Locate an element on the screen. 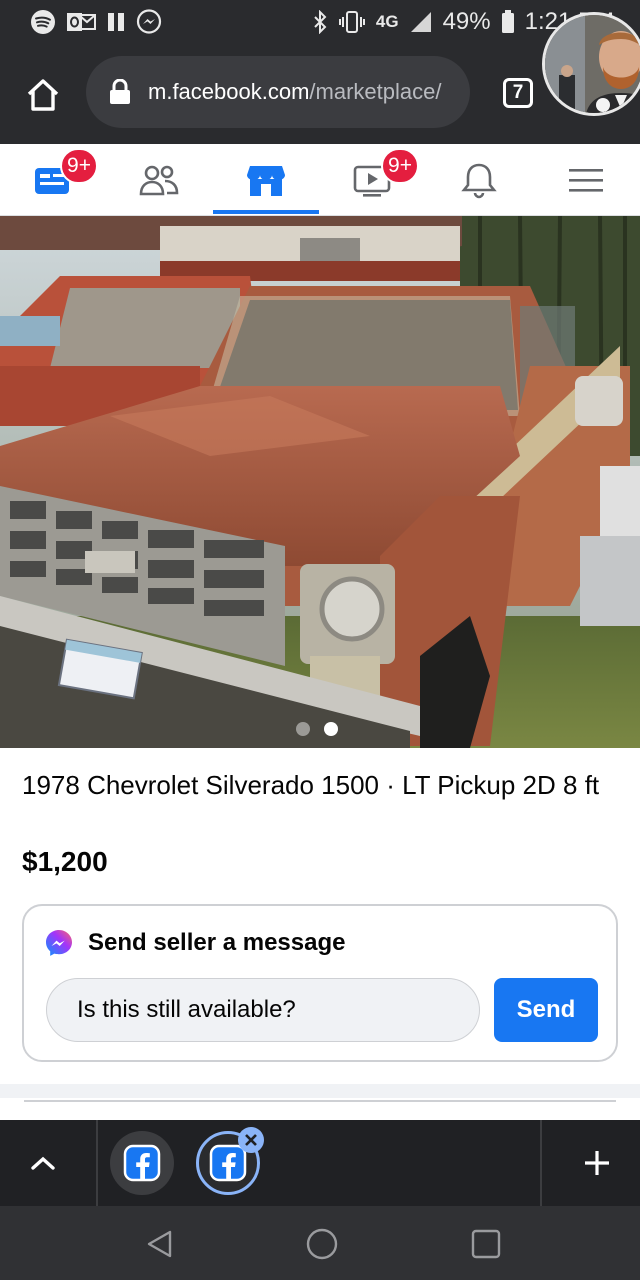  divider is located at coordinates (320, 1101).